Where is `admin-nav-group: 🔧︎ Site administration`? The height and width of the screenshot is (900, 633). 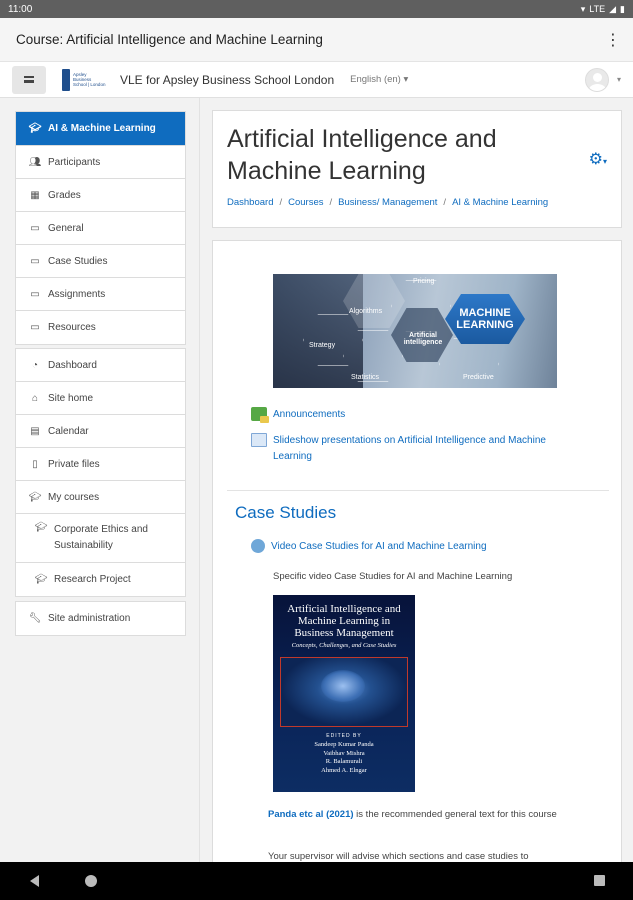 admin-nav-group: 🔧︎ Site administration is located at coordinates (100, 618).